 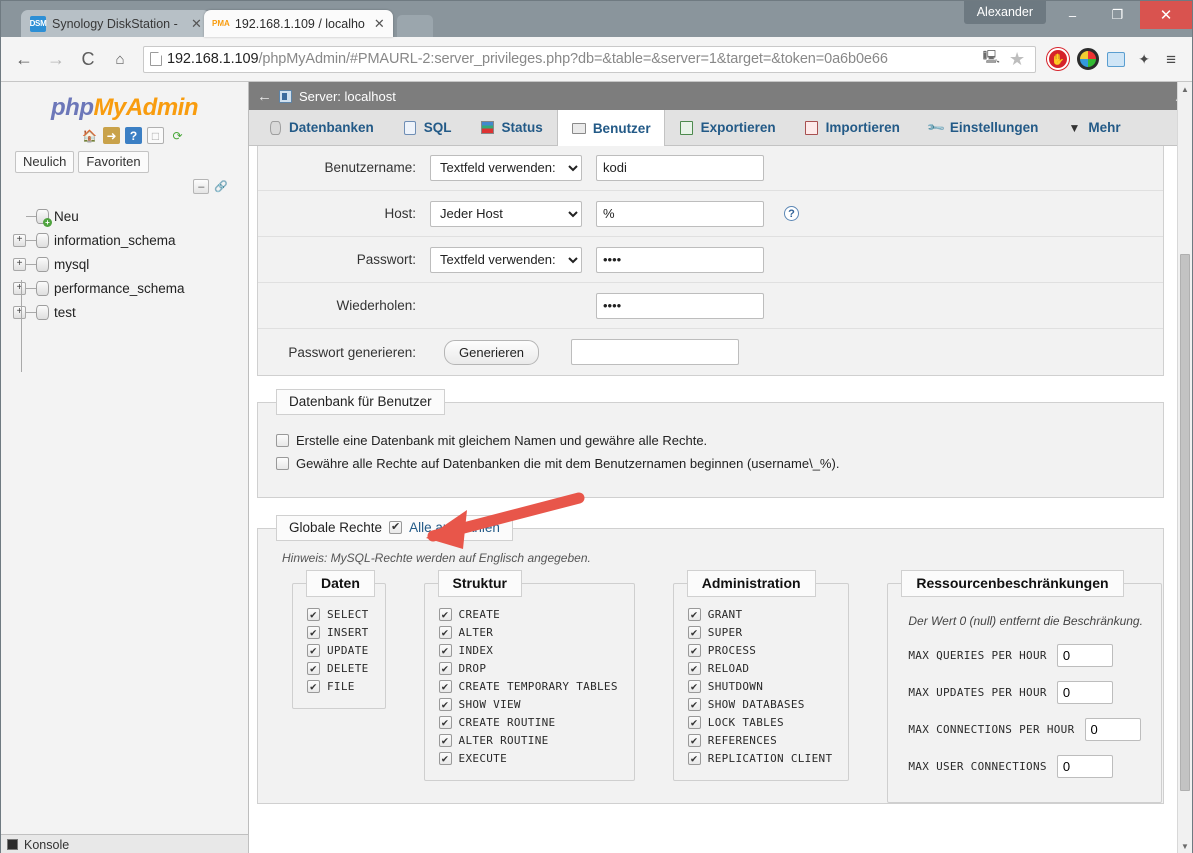 I want to click on username-mode-select: Textfeld verwenden:, so click(x=506, y=167).